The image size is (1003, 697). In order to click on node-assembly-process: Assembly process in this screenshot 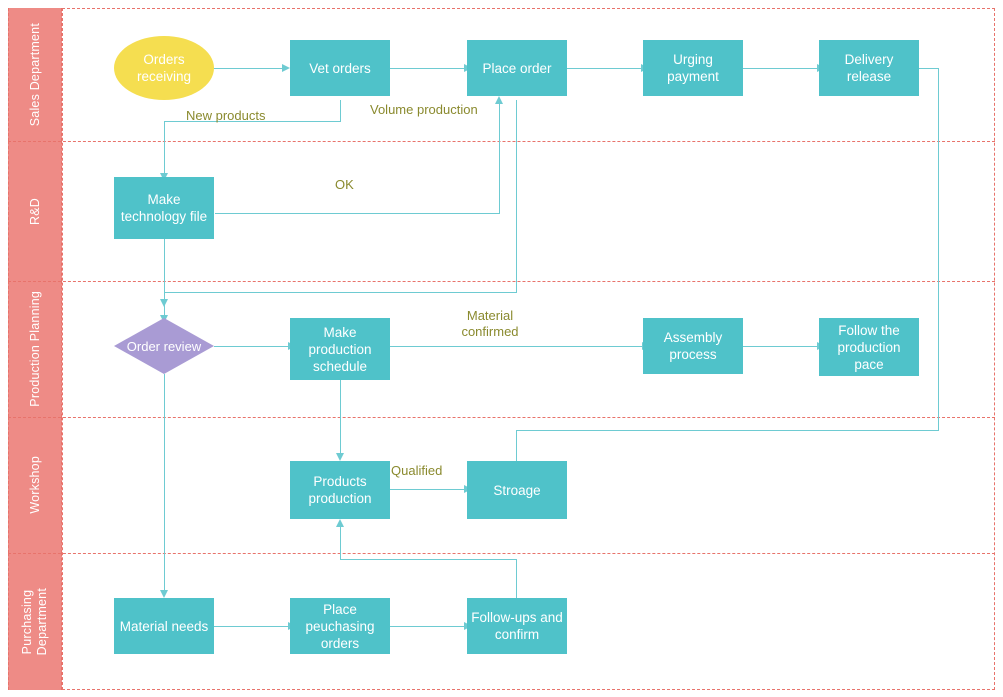, I will do `click(693, 346)`.